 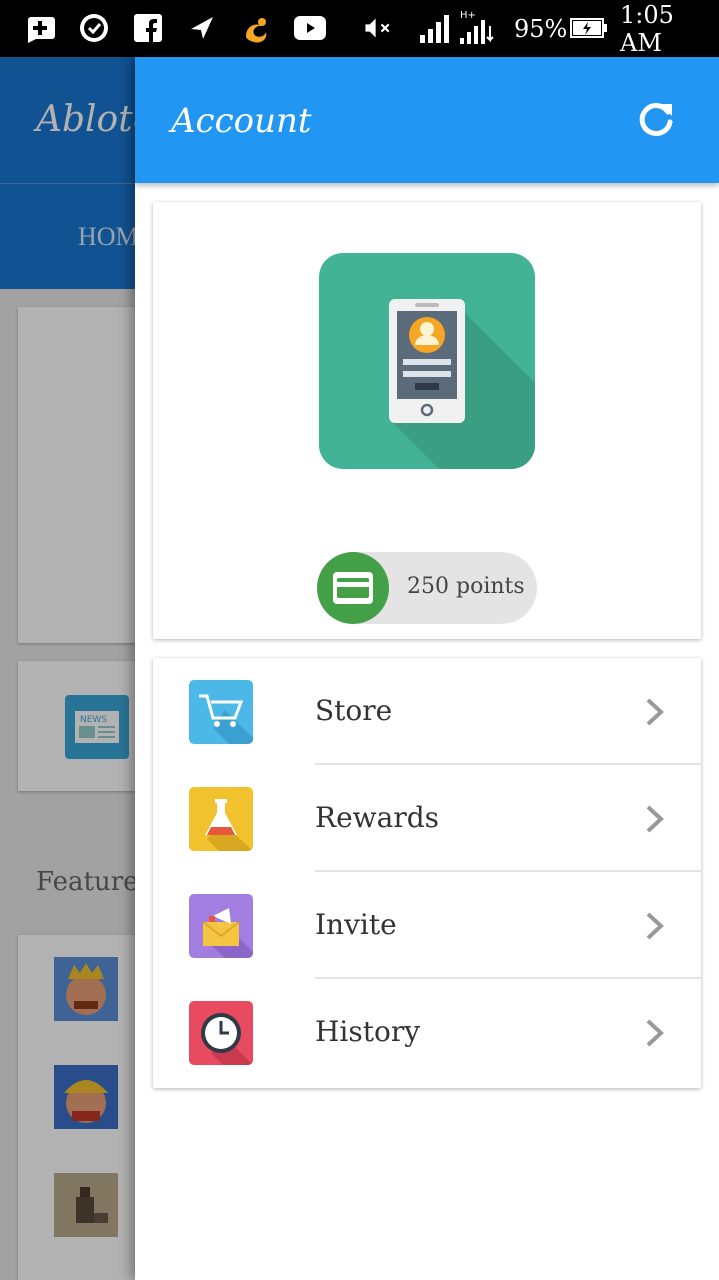 I want to click on svg-text: H+, so click(x=468, y=15).